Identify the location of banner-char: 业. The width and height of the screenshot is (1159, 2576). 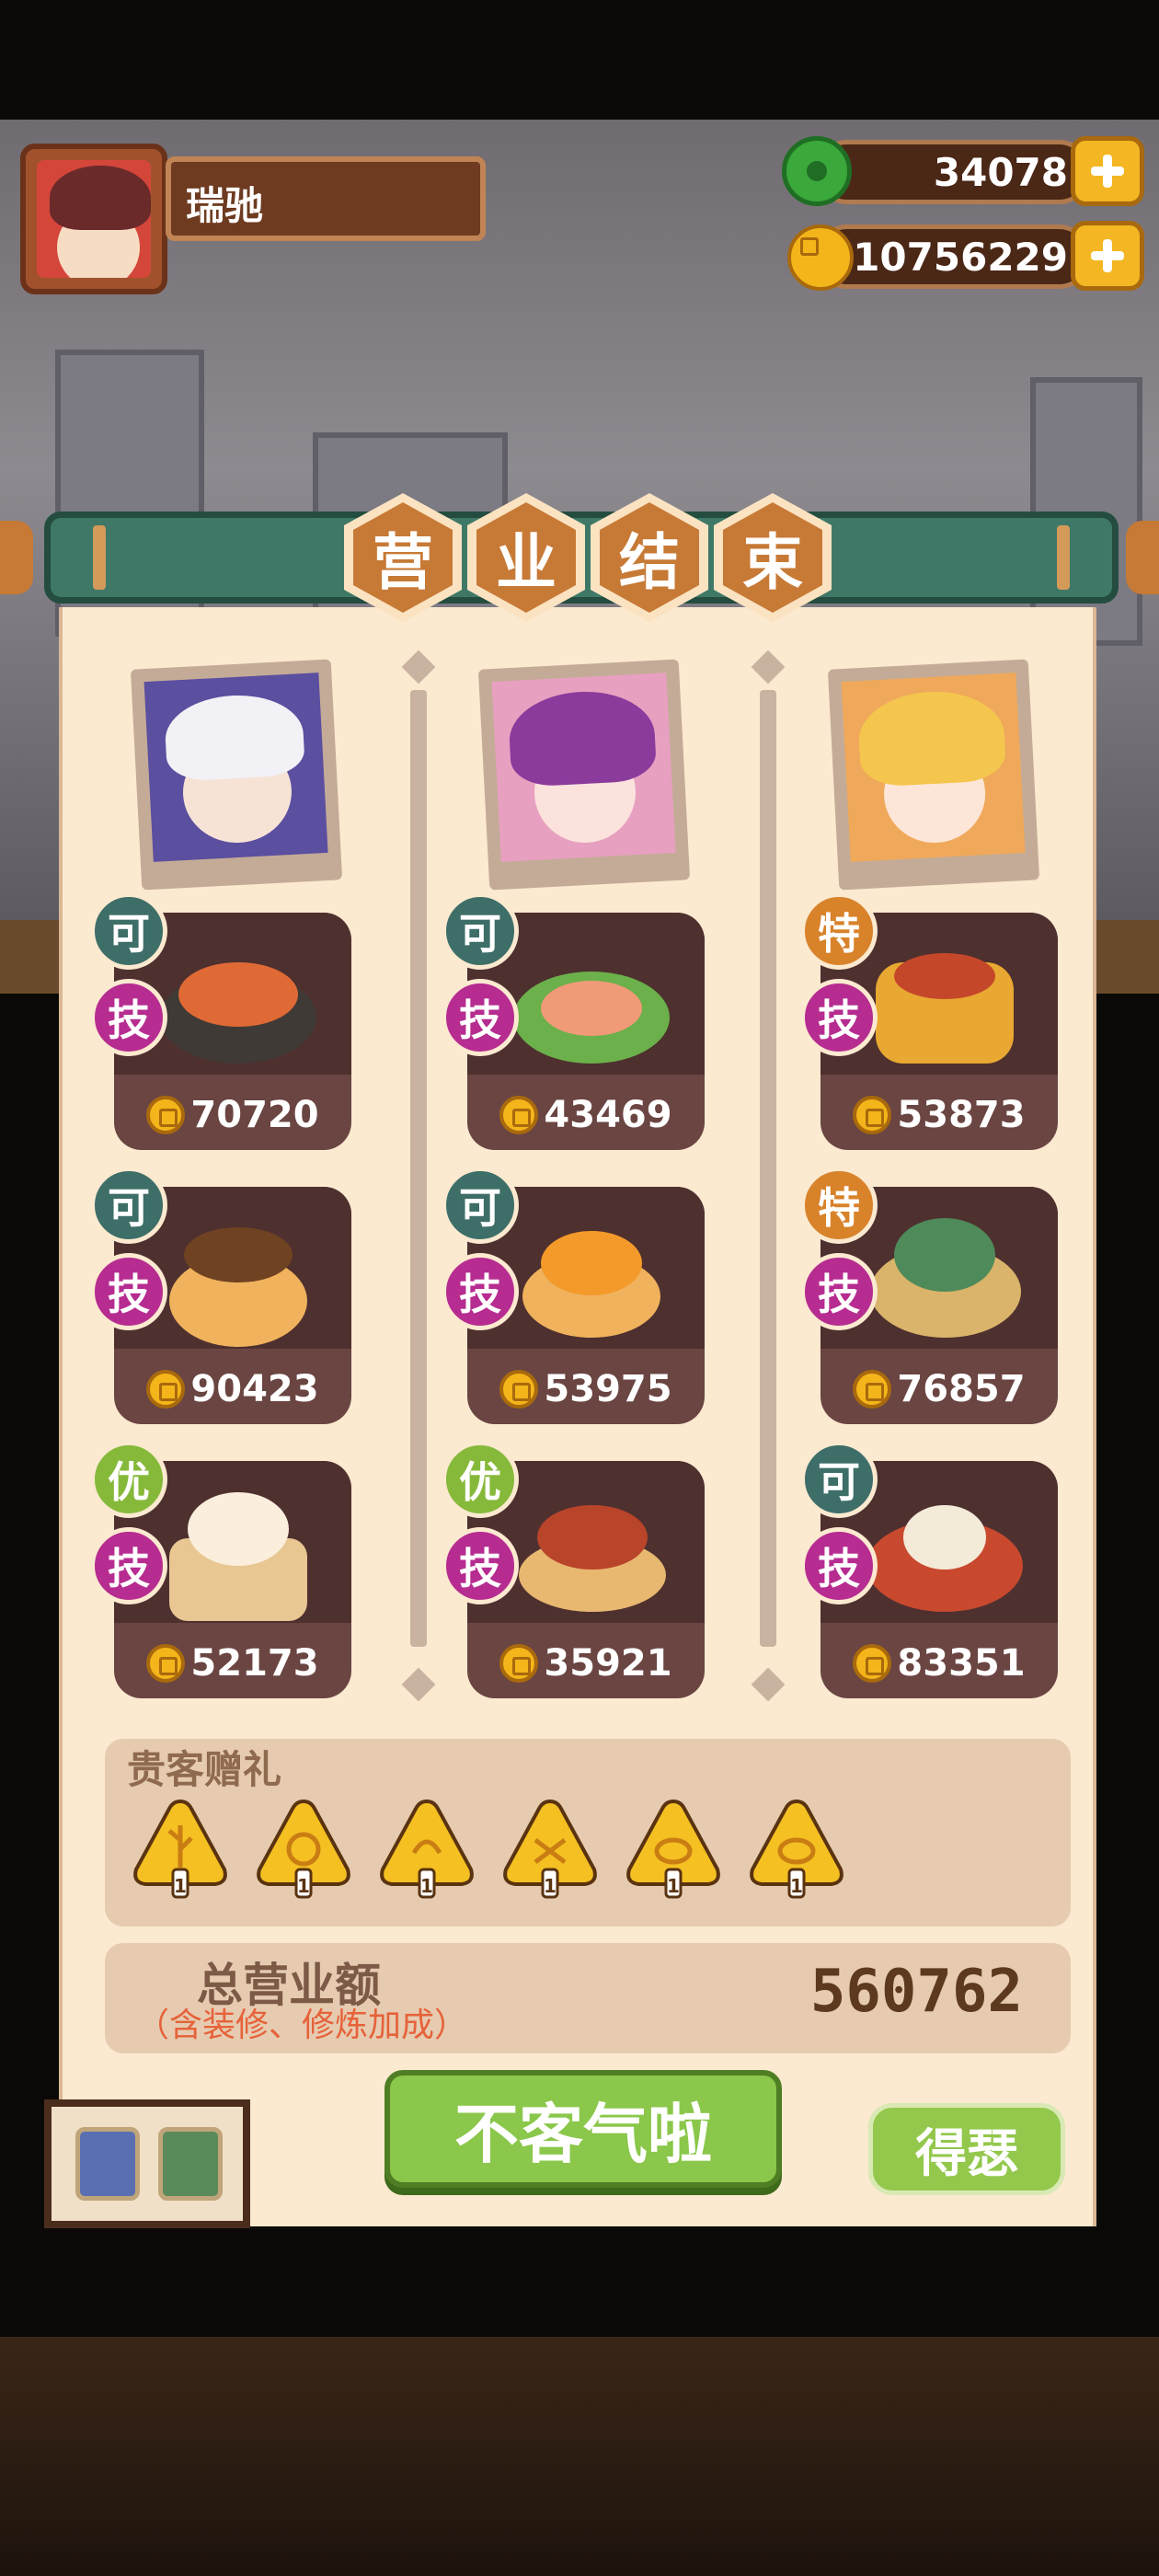
(526, 557).